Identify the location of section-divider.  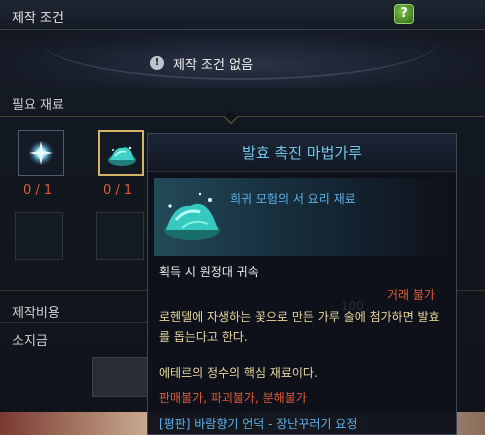
(242, 116).